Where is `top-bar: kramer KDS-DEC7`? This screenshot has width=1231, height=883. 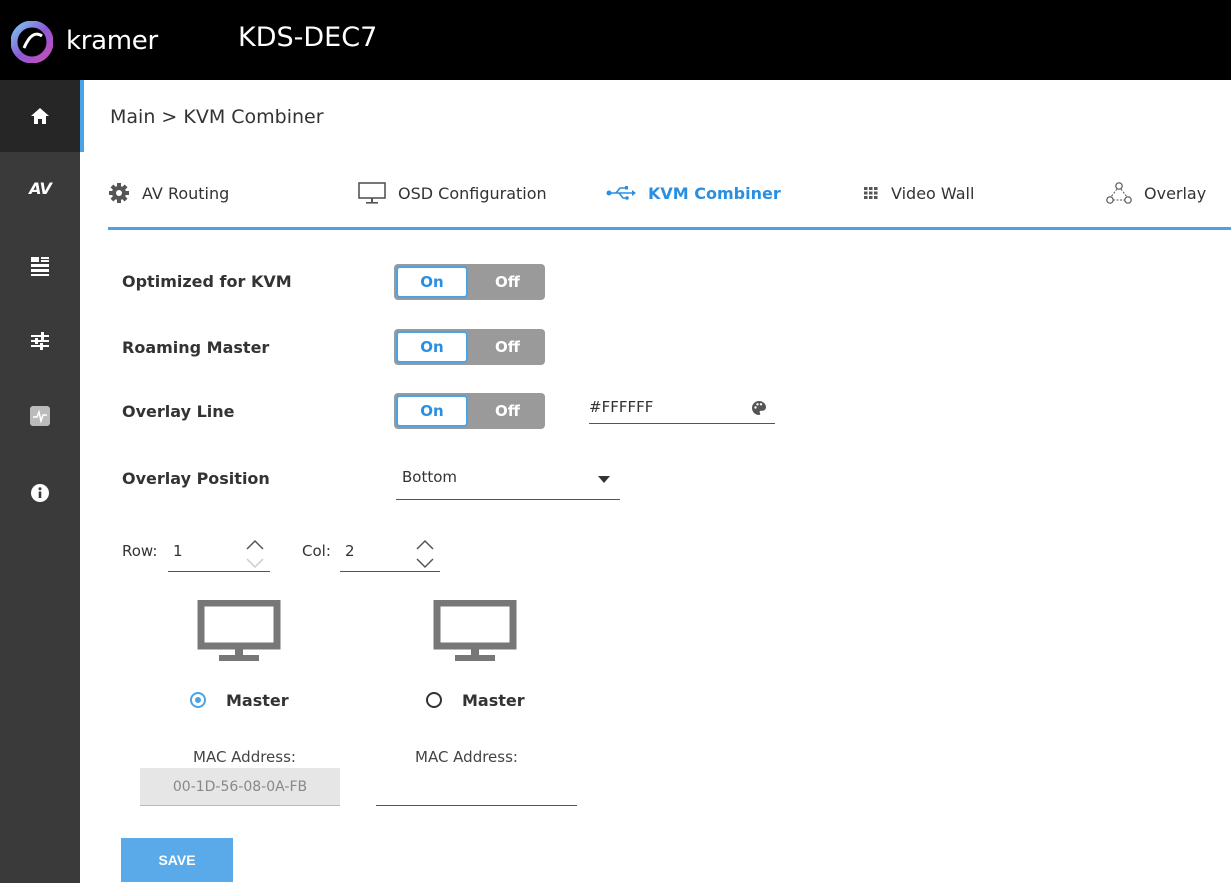 top-bar: kramer KDS-DEC7 is located at coordinates (615, 40).